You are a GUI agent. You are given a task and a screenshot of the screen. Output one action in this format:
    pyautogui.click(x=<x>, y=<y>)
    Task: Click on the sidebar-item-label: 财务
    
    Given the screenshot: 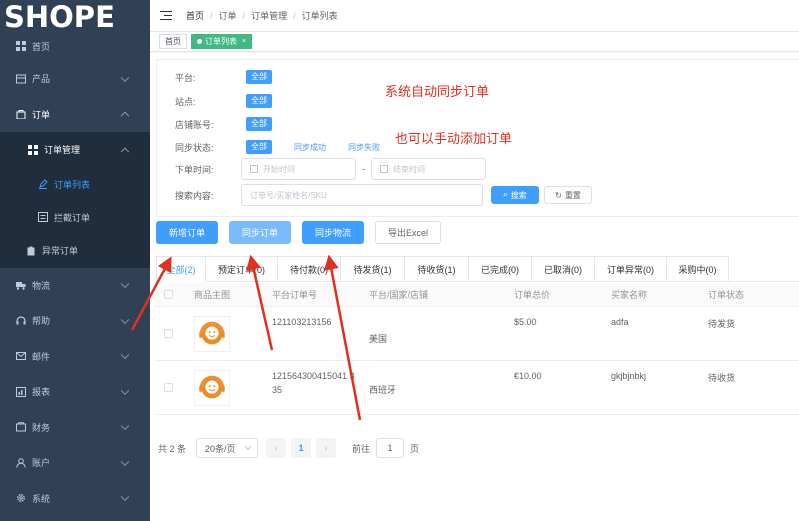 What is the action you would take?
    pyautogui.click(x=41, y=427)
    